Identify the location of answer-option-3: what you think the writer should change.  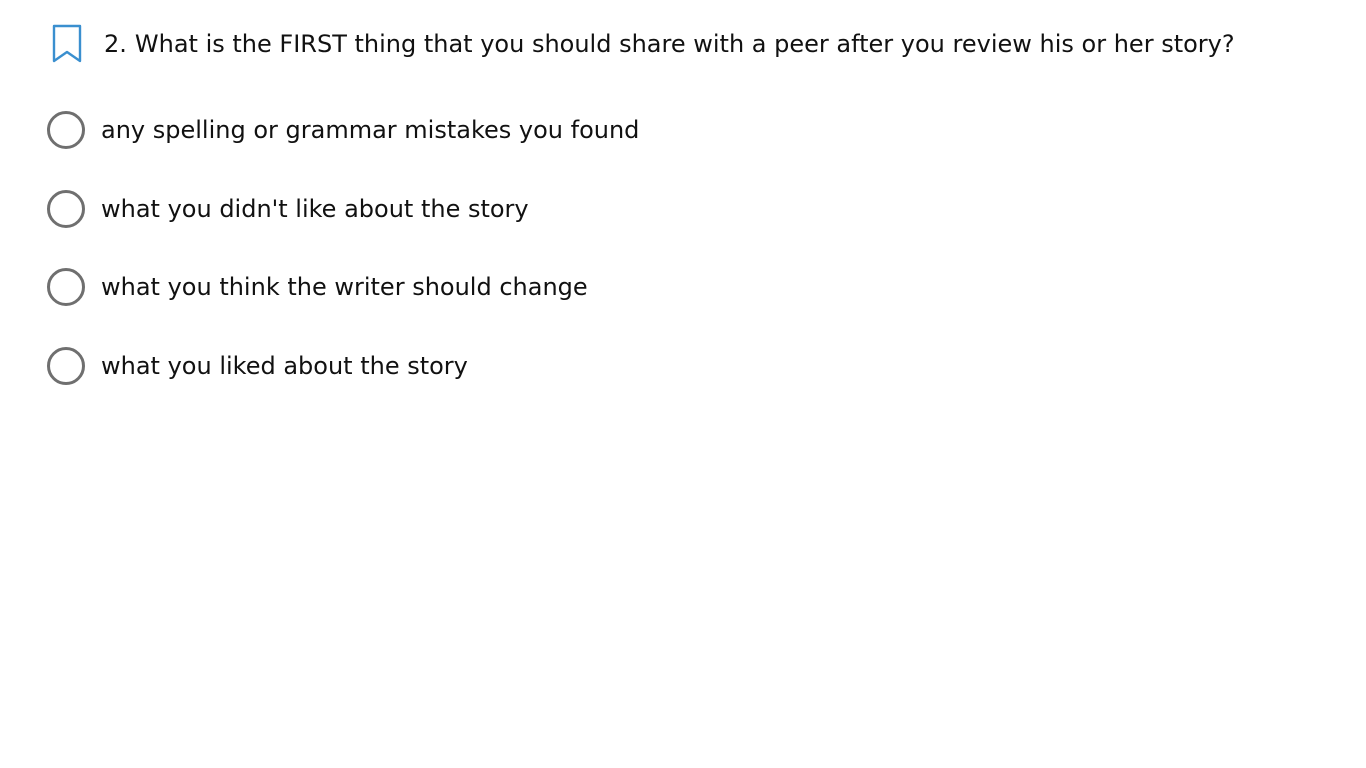
(343, 287).